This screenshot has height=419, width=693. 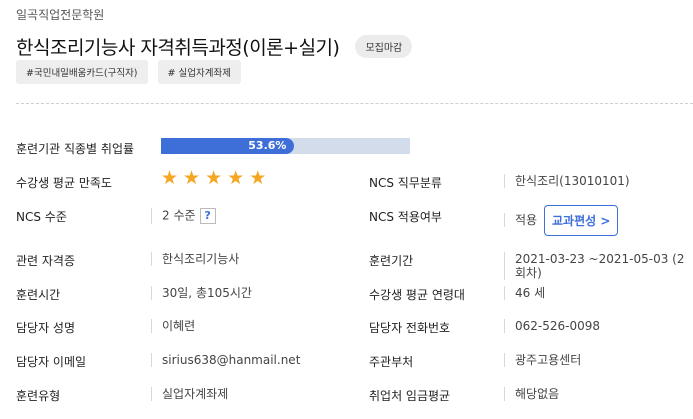 I want to click on employment-rate-label: 훈련기관 직종별 취업률, so click(x=75, y=149).